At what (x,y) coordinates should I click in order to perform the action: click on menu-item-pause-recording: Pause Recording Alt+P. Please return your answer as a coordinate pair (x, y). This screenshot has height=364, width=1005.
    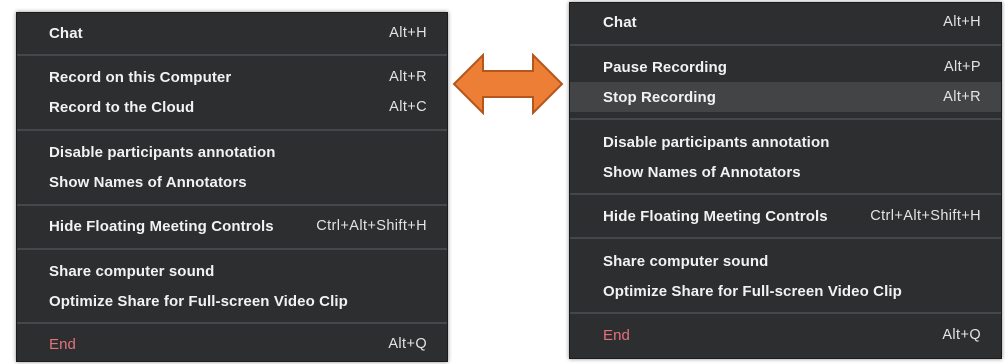
    Looking at the image, I should click on (785, 67).